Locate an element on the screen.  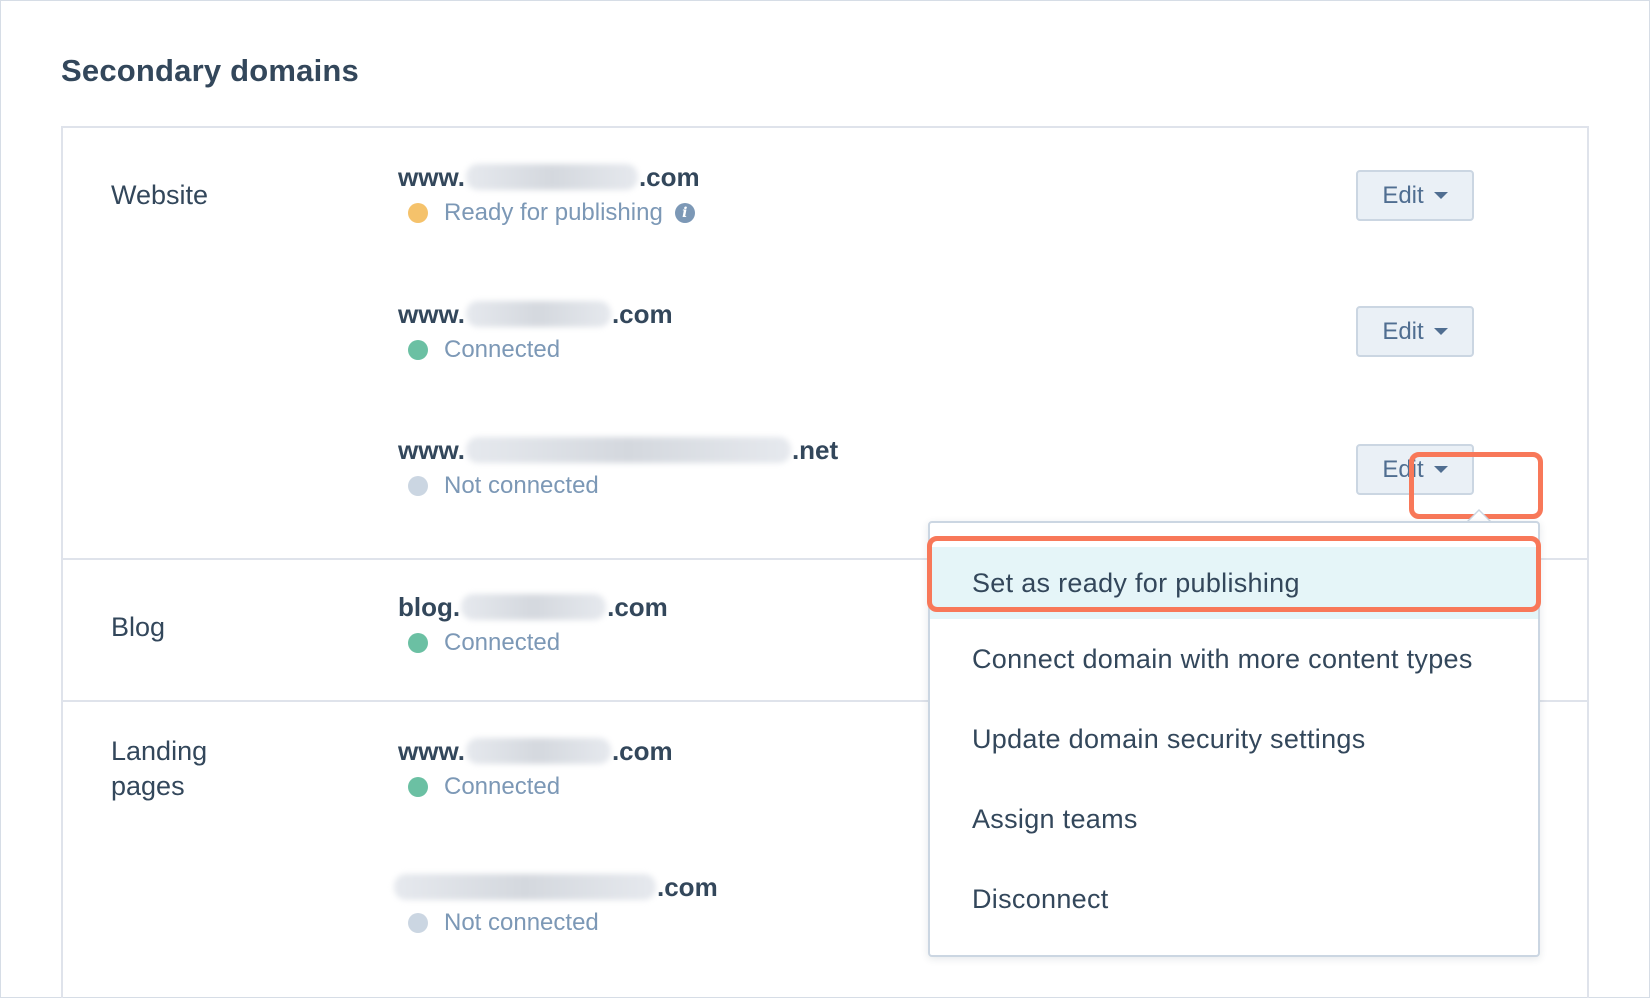
info-icon: i is located at coordinates (684, 213).